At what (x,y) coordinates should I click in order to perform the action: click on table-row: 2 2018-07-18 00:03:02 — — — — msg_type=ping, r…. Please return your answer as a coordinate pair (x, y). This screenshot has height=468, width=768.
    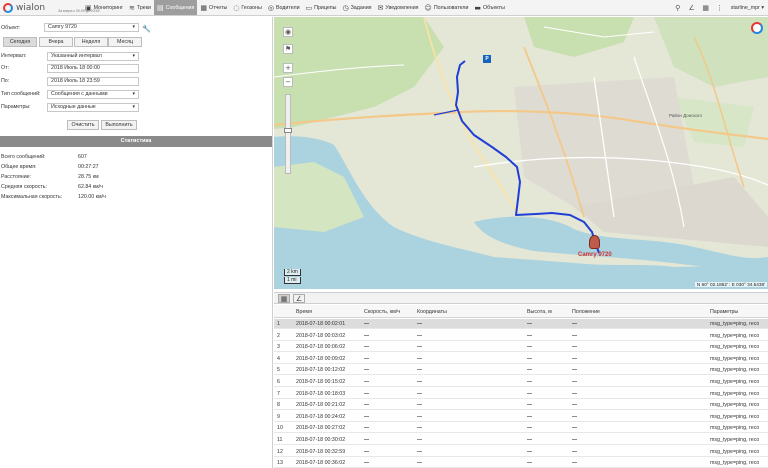
    Looking at the image, I should click on (521, 336).